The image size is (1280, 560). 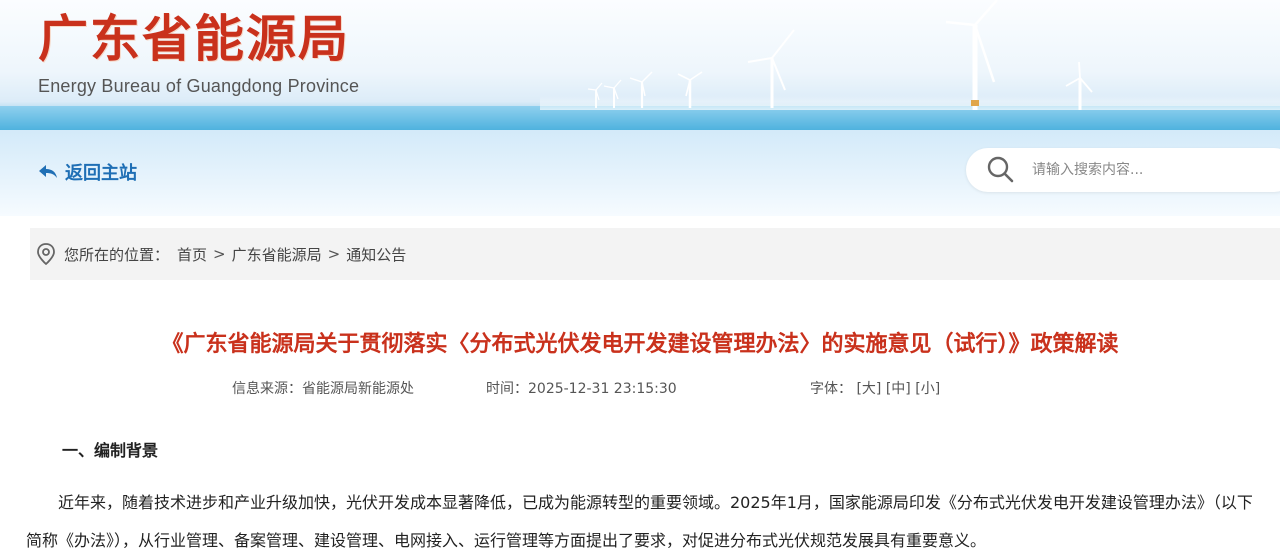 What do you see at coordinates (194, 38) in the screenshot?
I see `site-title: 广东省能源局` at bounding box center [194, 38].